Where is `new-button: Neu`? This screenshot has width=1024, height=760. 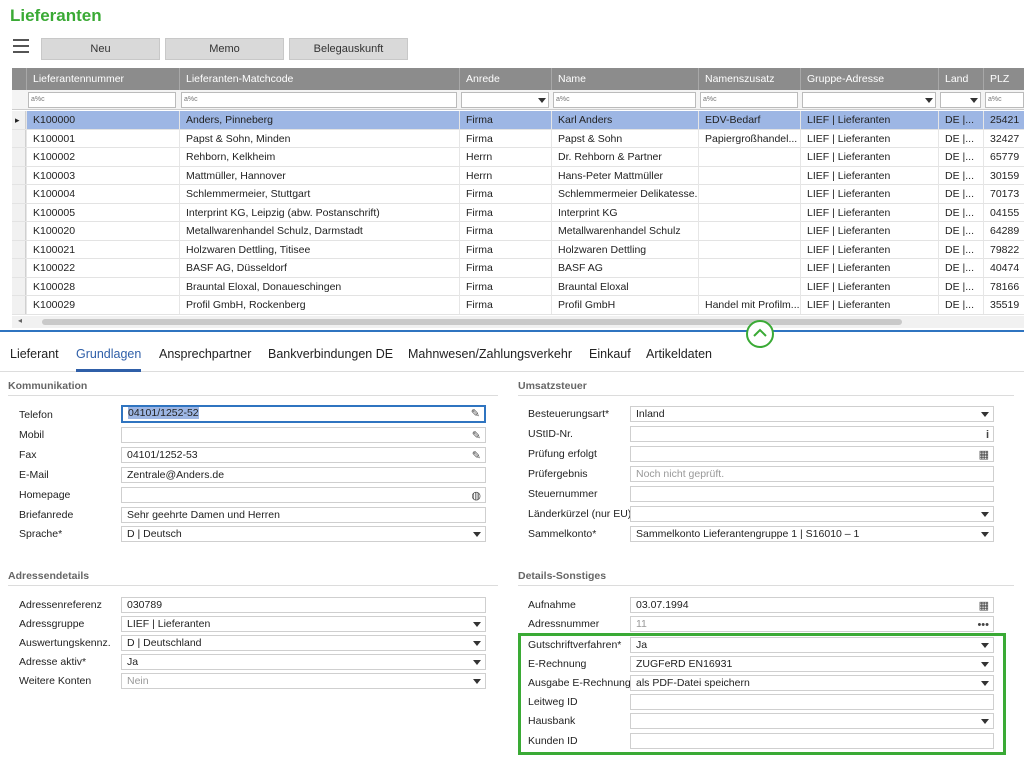
new-button: Neu is located at coordinates (100, 49).